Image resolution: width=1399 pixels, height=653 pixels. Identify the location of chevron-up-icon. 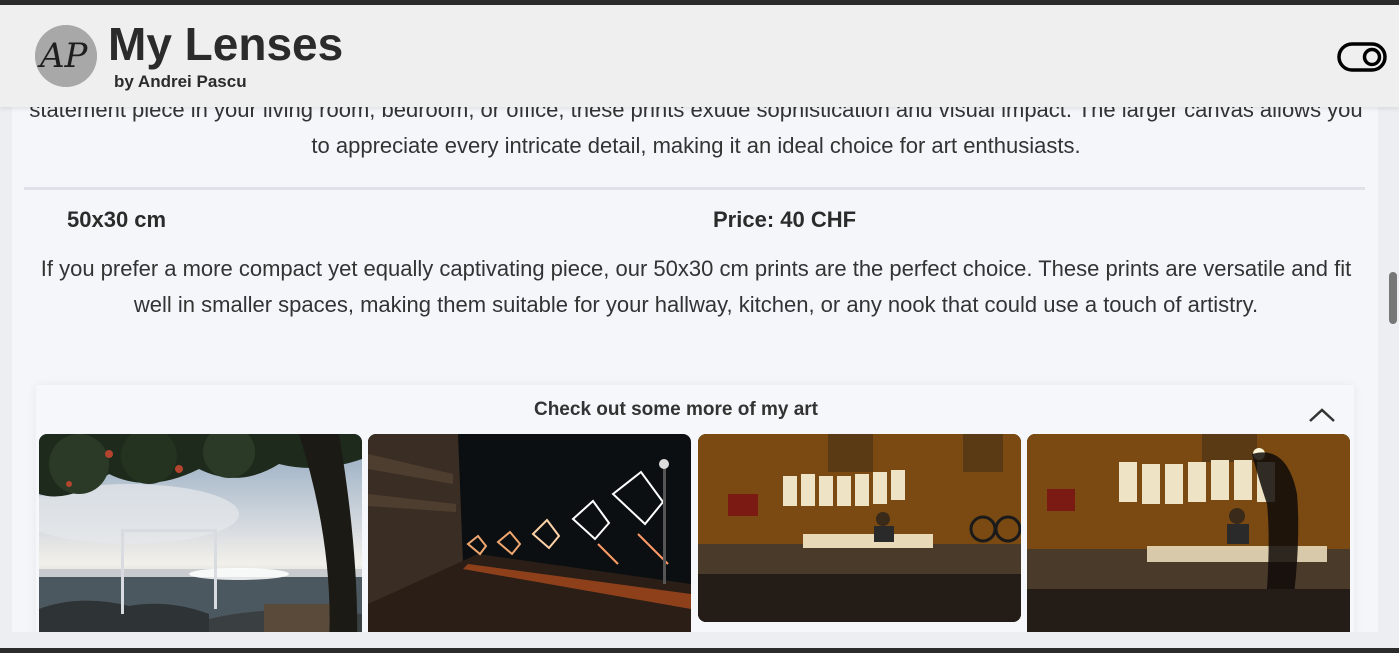
(1322, 415).